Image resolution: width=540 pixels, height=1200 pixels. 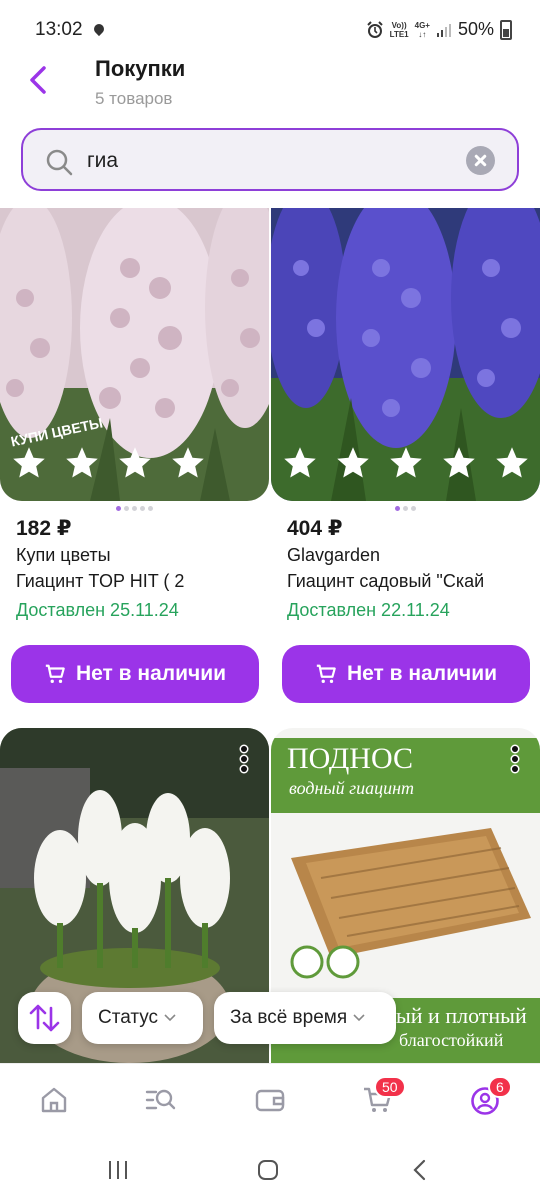 What do you see at coordinates (390, 1087) in the screenshot?
I see `cart-badge: 50` at bounding box center [390, 1087].